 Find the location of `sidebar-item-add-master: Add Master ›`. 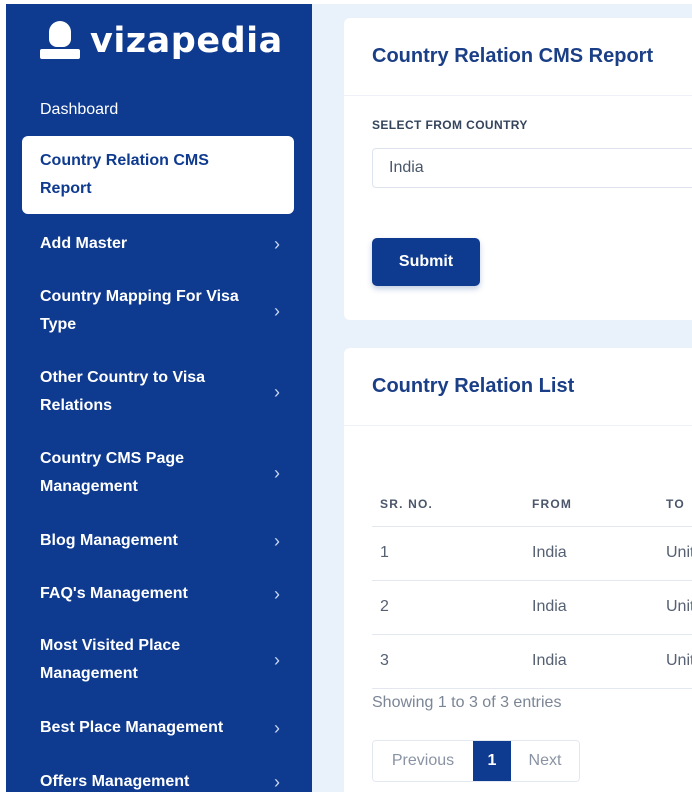

sidebar-item-add-master: Add Master › is located at coordinates (158, 244).